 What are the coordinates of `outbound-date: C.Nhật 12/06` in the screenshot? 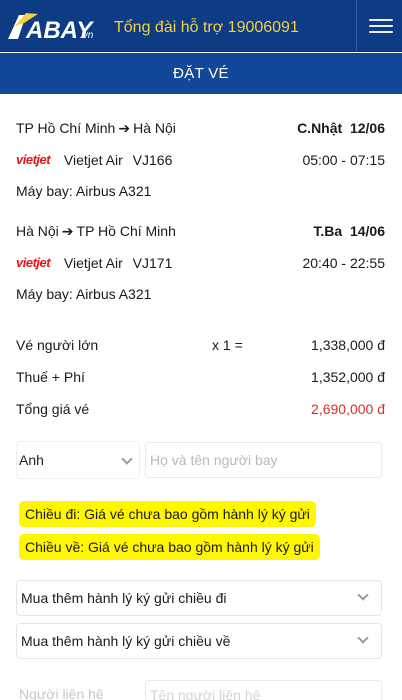 It's located at (341, 128).